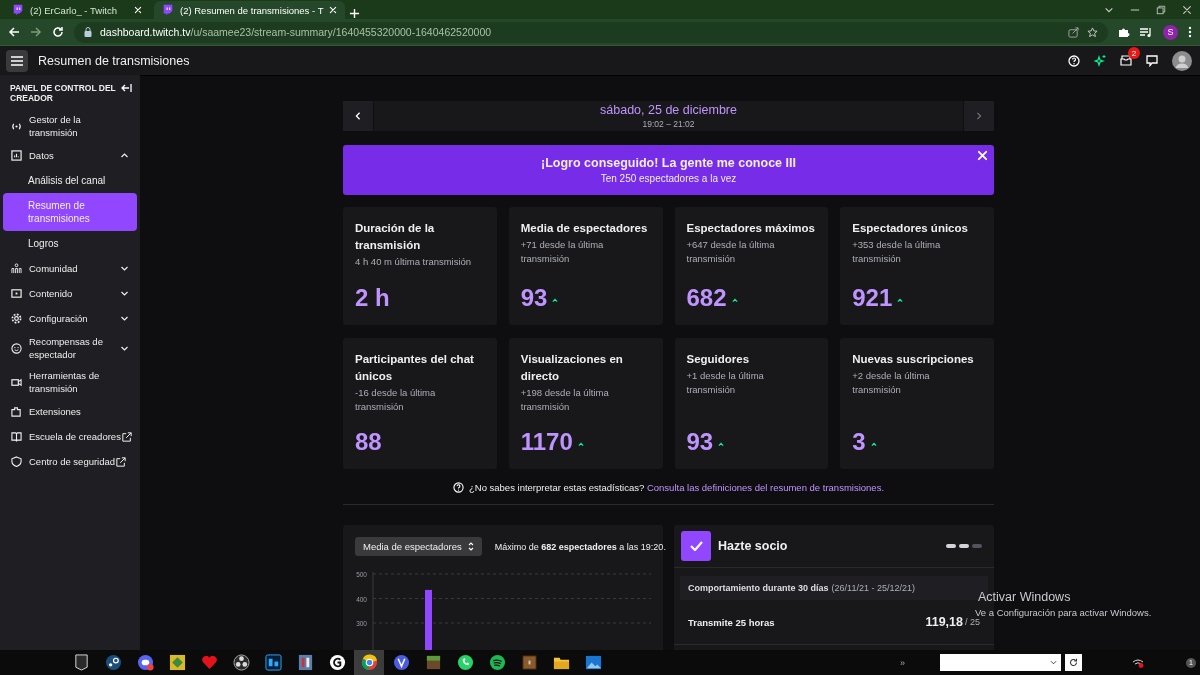 The width and height of the screenshot is (1200, 675). I want to click on sidebar-item: Herramientas de transmisión, so click(70, 382).